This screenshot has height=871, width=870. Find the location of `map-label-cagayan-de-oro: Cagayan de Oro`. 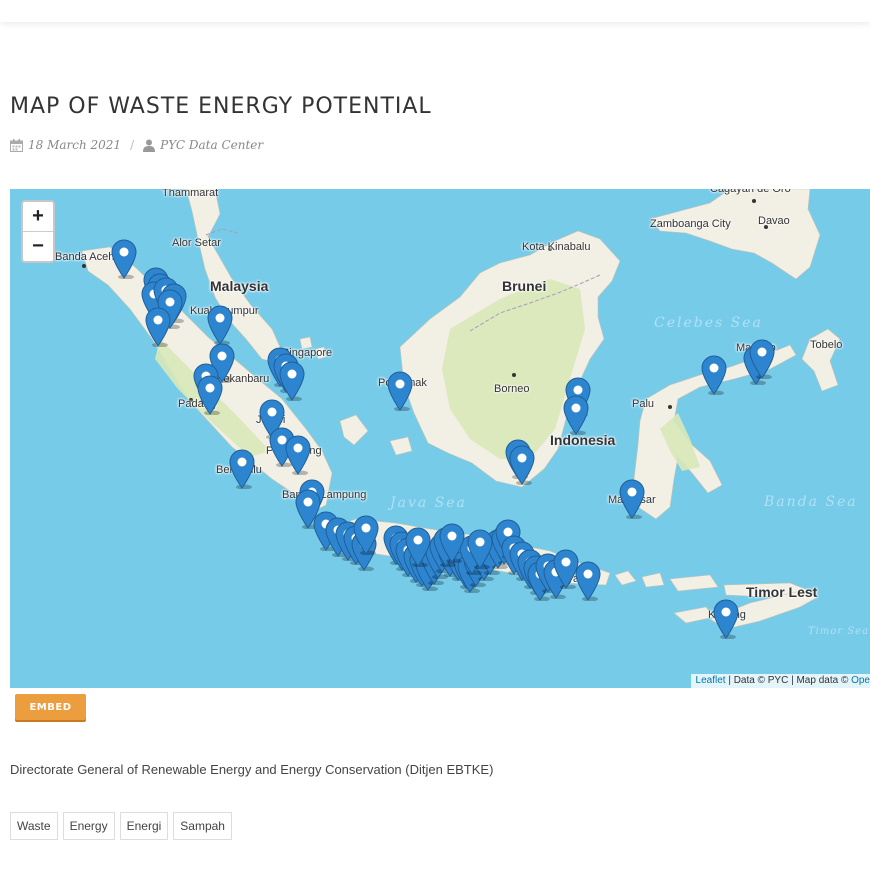

map-label-cagayan-de-oro: Cagayan de Oro is located at coordinates (750, 192).